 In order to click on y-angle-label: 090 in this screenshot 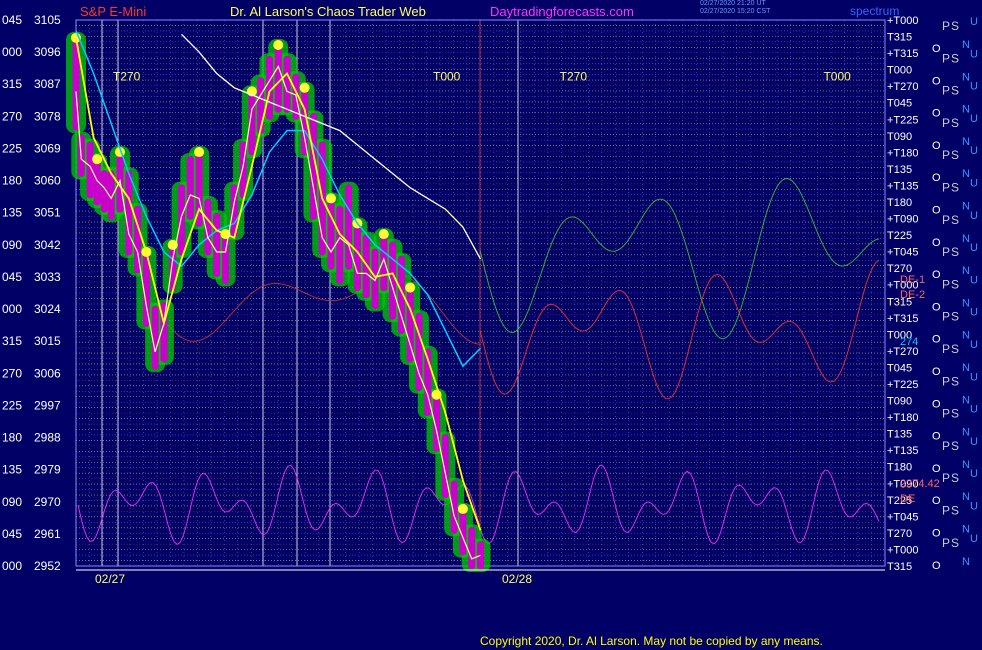, I will do `click(12, 245)`.